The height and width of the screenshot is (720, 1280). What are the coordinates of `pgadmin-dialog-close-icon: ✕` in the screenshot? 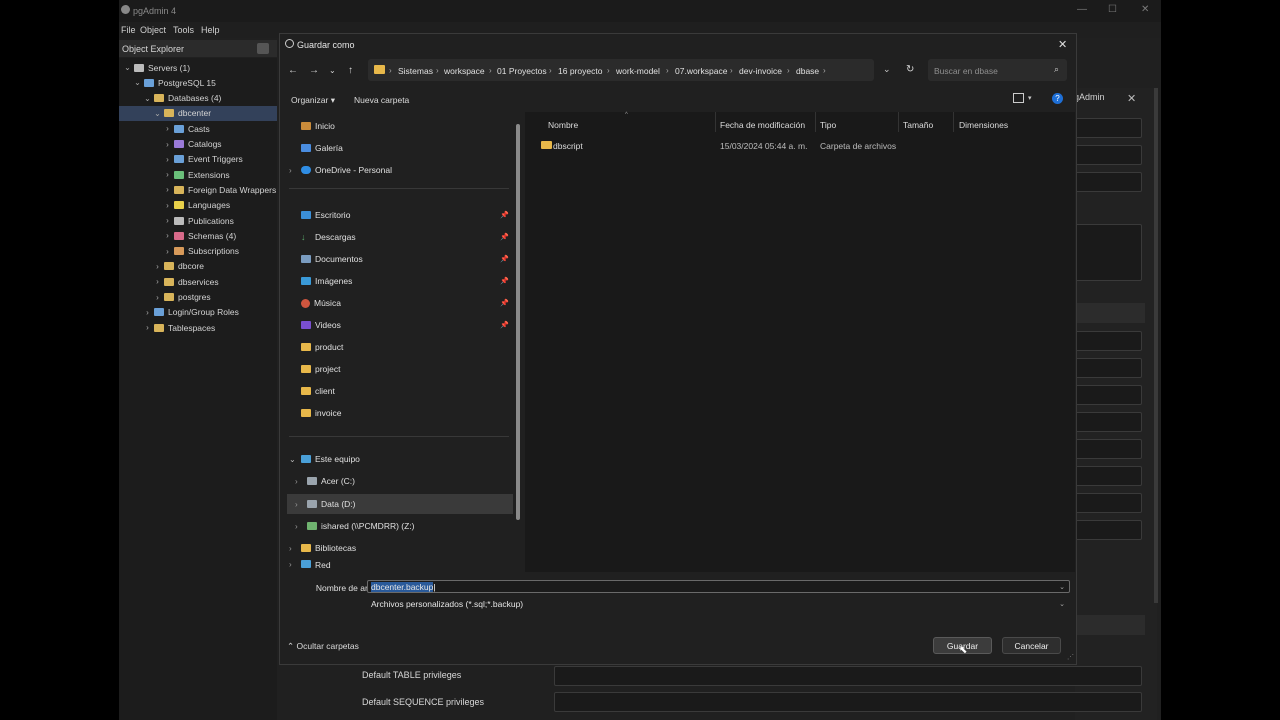 It's located at (1131, 98).